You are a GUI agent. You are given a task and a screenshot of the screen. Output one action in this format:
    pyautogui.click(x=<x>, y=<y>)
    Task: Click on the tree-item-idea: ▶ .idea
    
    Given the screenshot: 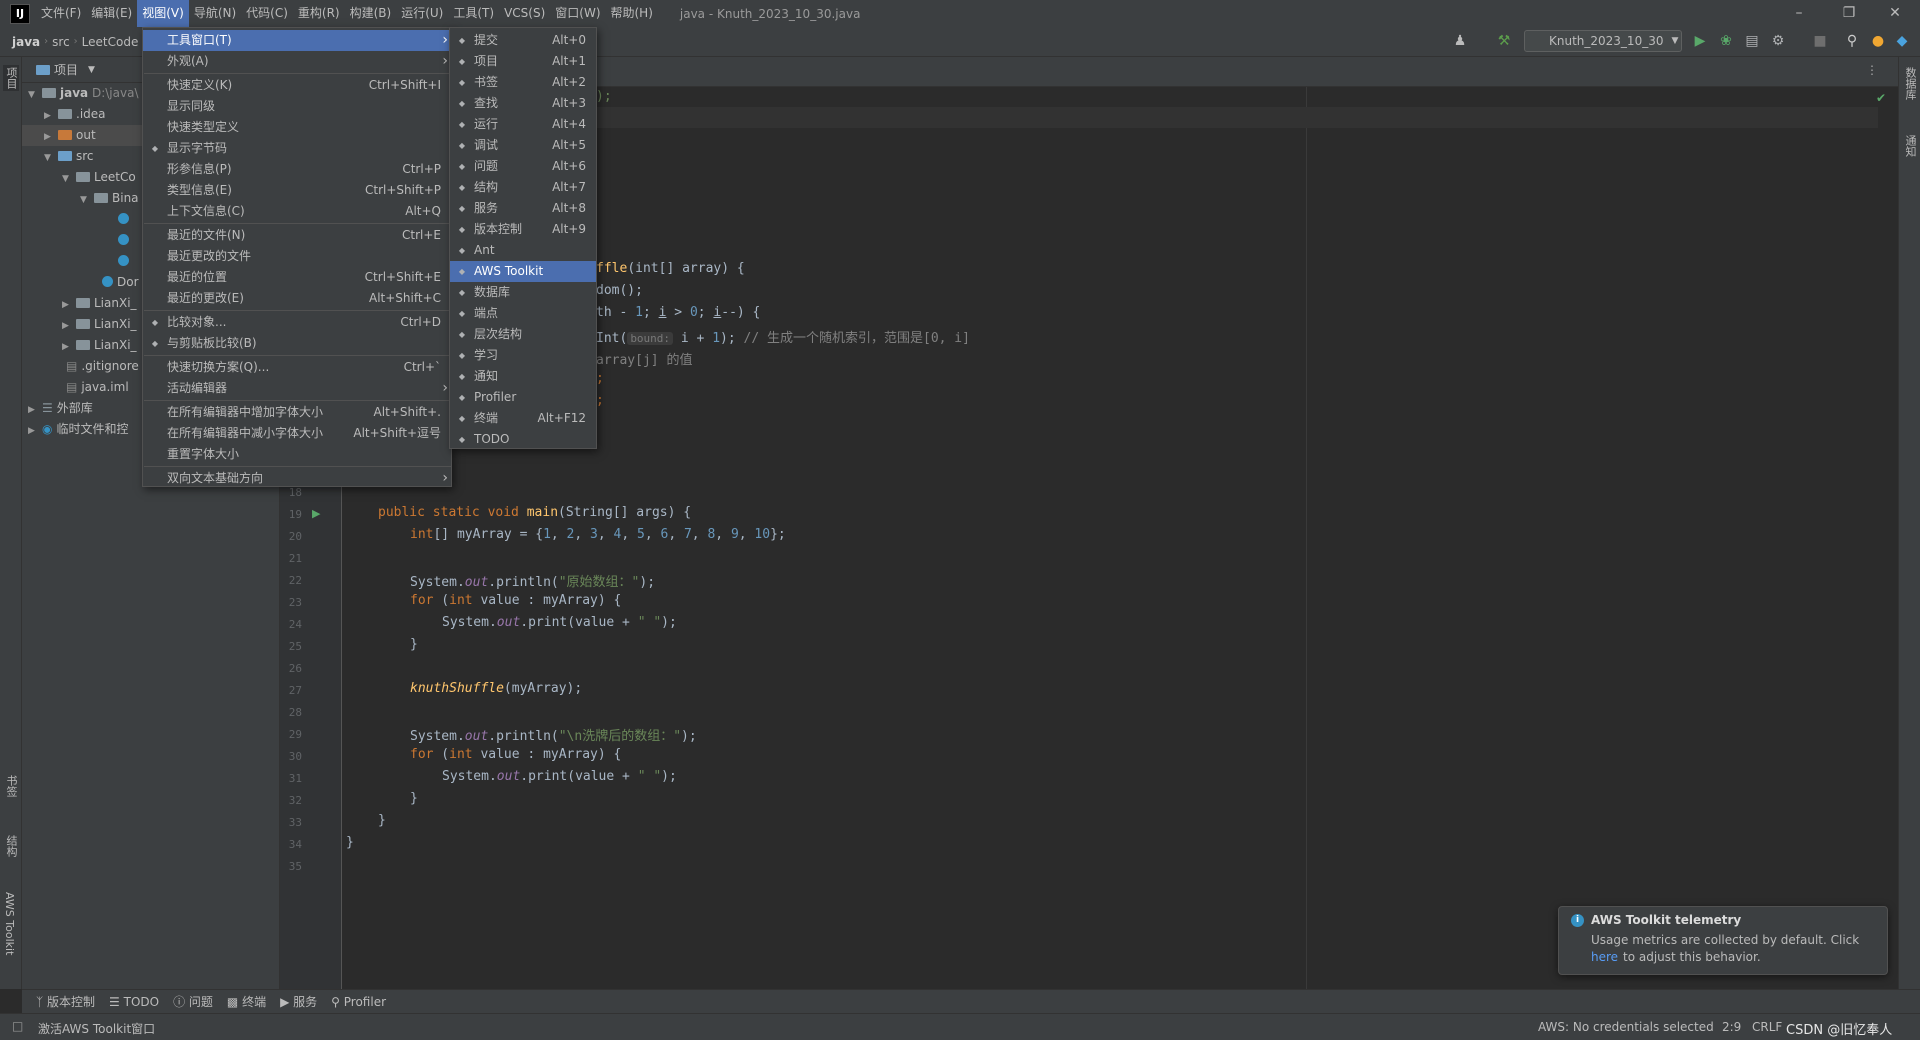 What is the action you would take?
    pyautogui.click(x=75, y=114)
    